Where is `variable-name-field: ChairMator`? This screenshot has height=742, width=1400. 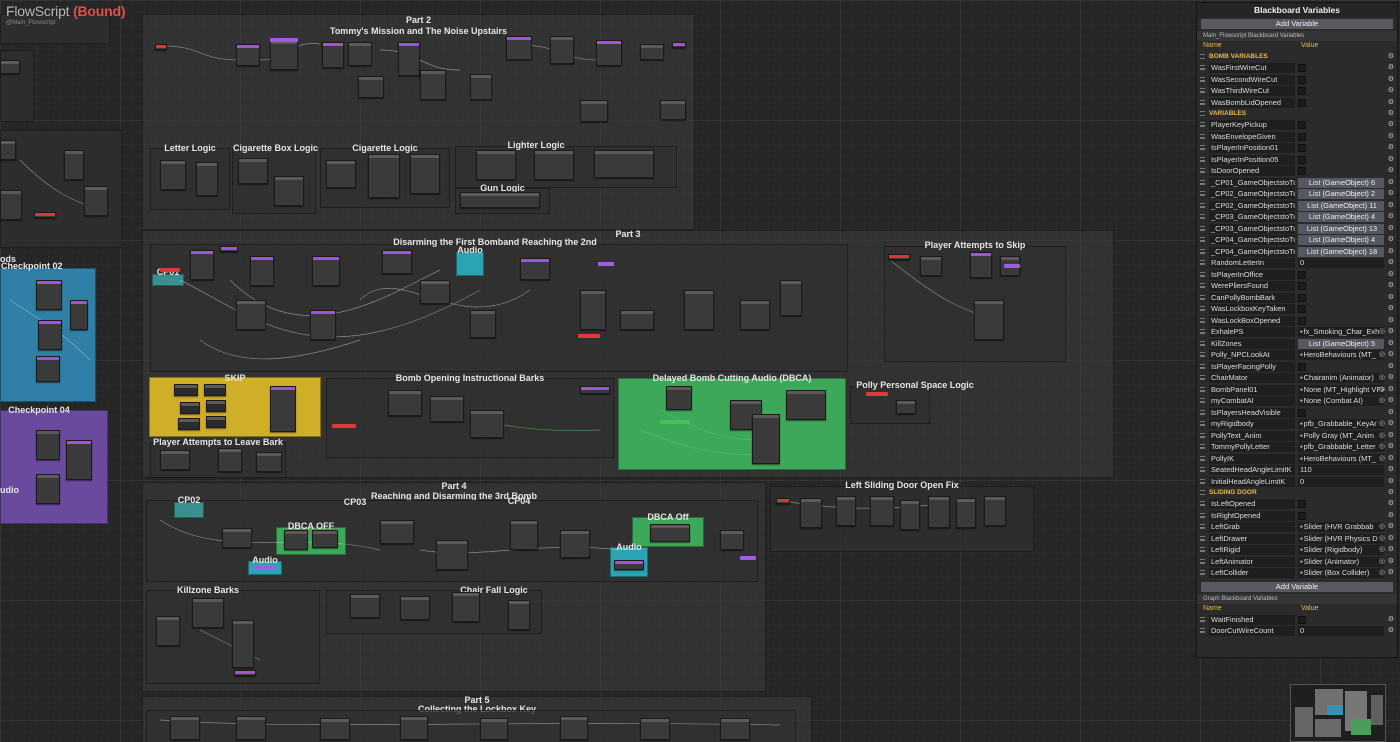
variable-name-field: ChairMator is located at coordinates (1252, 378).